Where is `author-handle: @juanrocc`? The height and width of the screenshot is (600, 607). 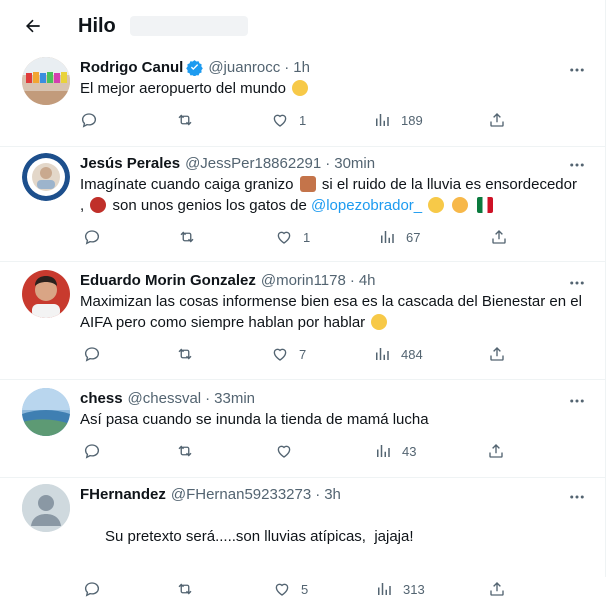 author-handle: @juanrocc is located at coordinates (244, 67).